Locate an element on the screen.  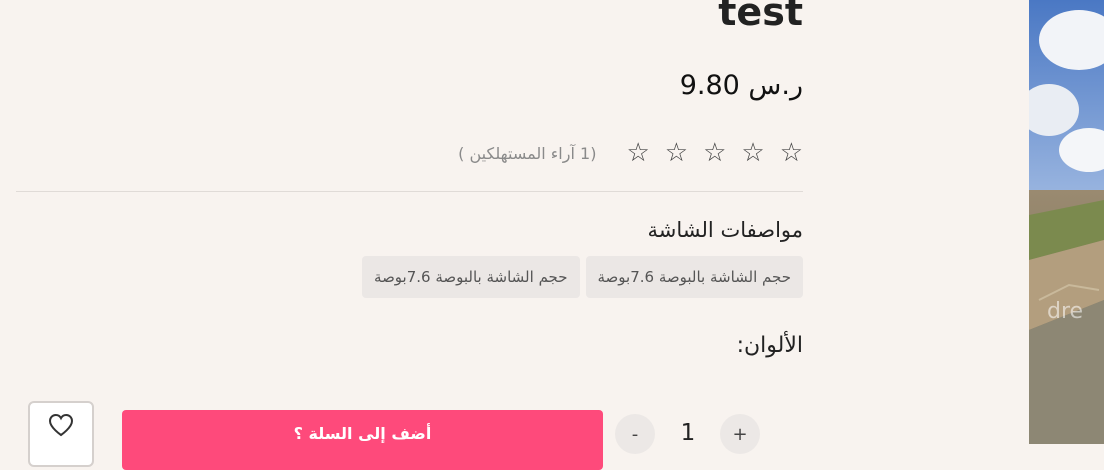
reviews-count-link: (1 آراء المستهلكين ) is located at coordinates (527, 153).